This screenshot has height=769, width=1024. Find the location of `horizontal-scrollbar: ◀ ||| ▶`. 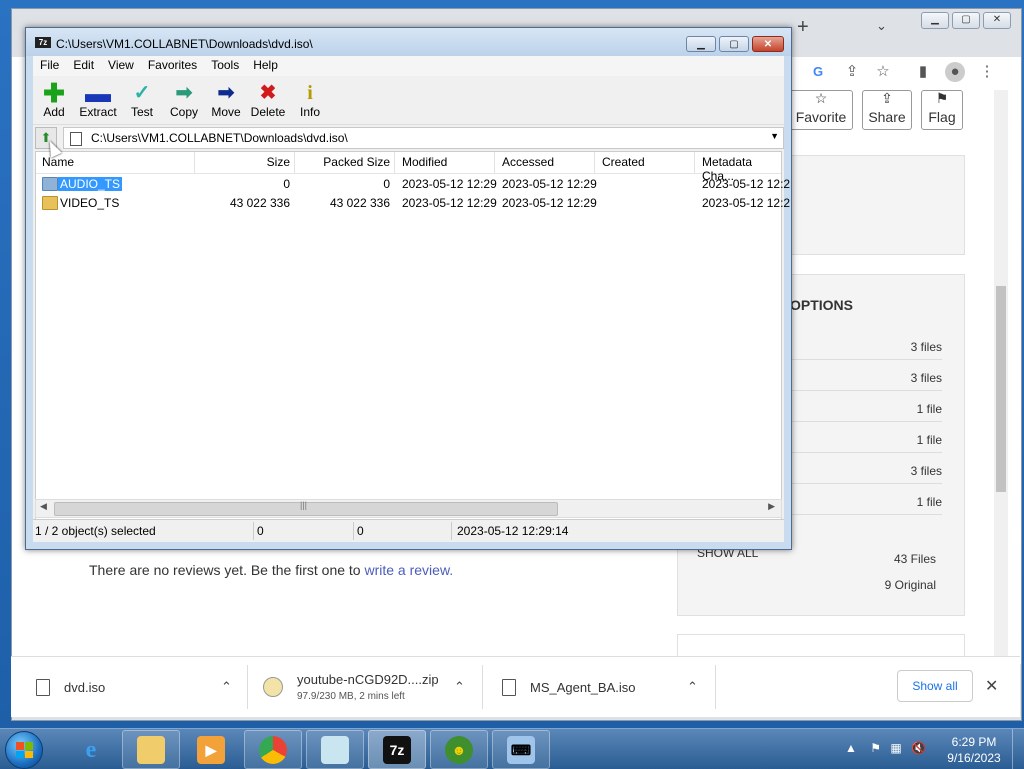

horizontal-scrollbar: ◀ ||| ▶ is located at coordinates (408, 508).